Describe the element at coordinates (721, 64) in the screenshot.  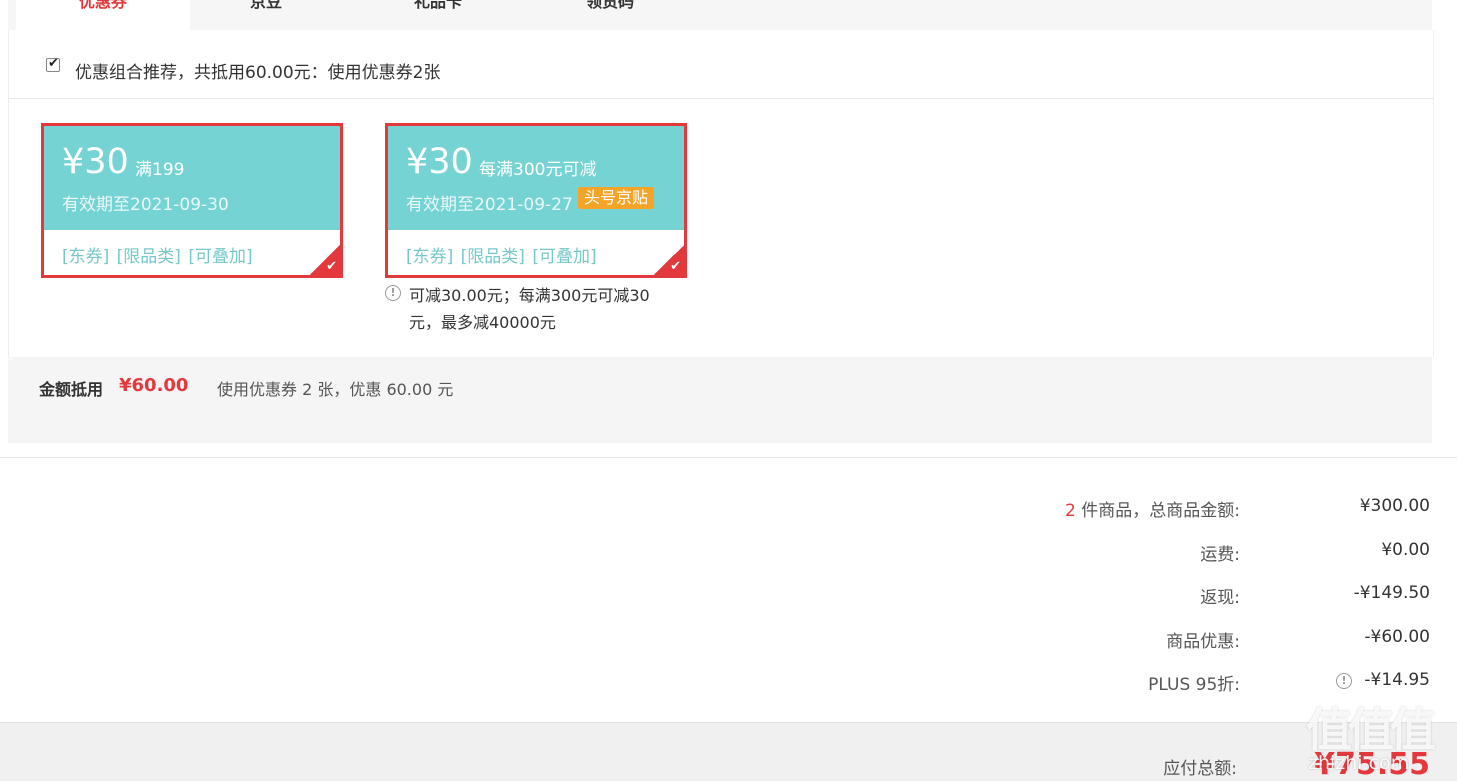
I see `recommend-row: ✔ 优惠组合推荐，共抵用60.00元：使用优惠券2张` at that location.